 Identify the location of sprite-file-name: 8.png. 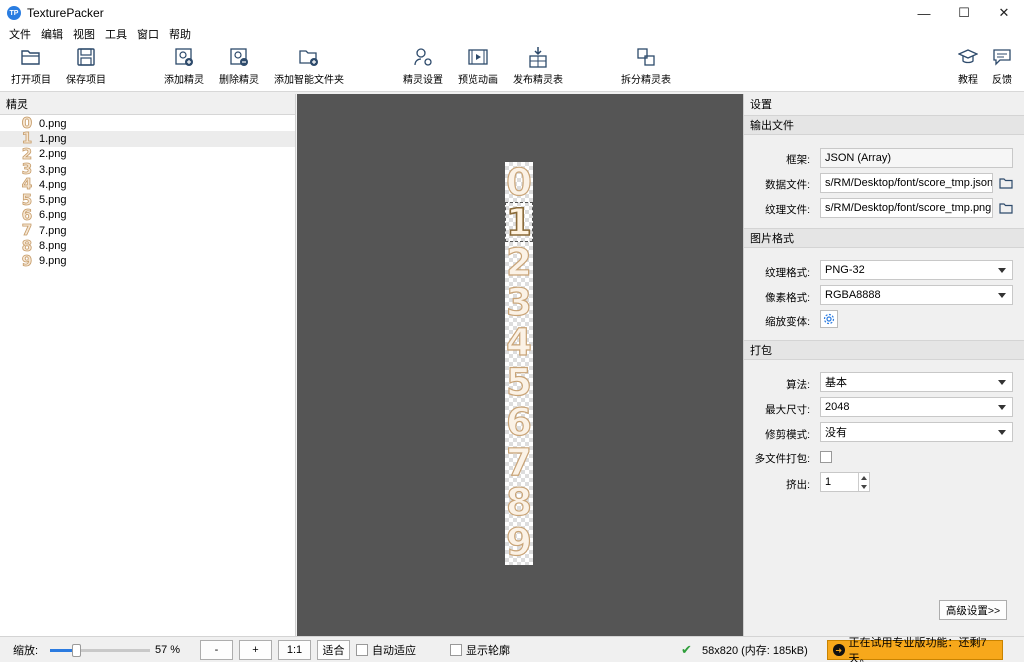
(53, 246).